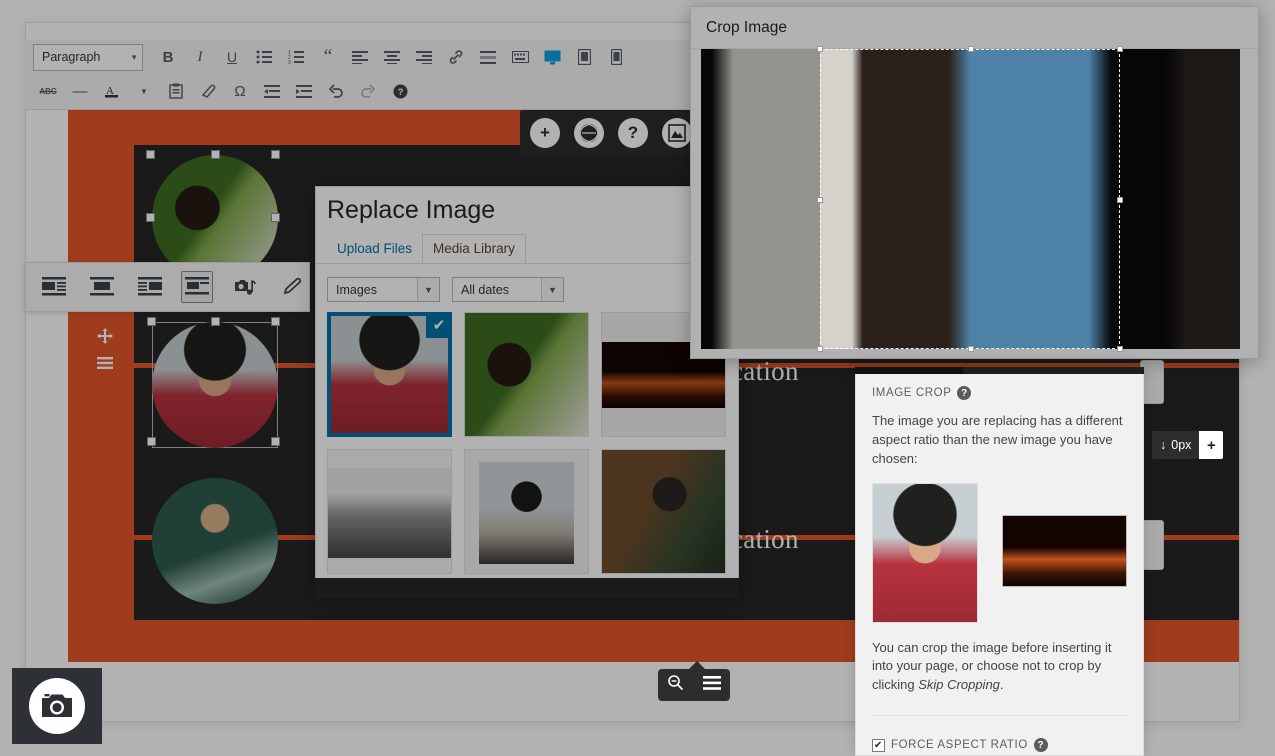 The height and width of the screenshot is (756, 1275). Describe the element at coordinates (197, 287) in the screenshot. I see `align-none-image-button` at that location.